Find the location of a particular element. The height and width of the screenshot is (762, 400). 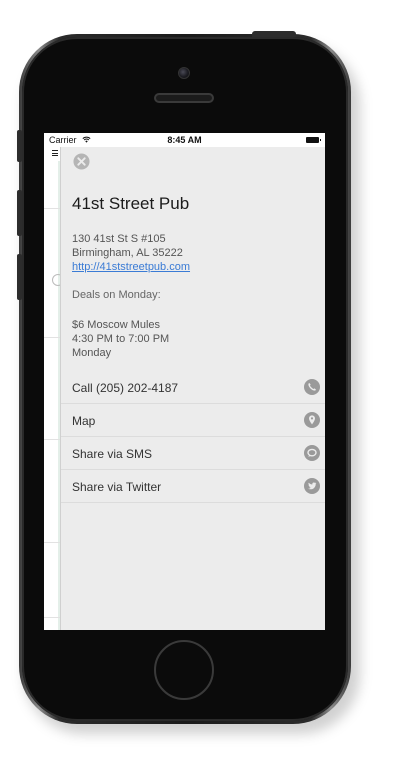

map-pin-icon is located at coordinates (312, 420).